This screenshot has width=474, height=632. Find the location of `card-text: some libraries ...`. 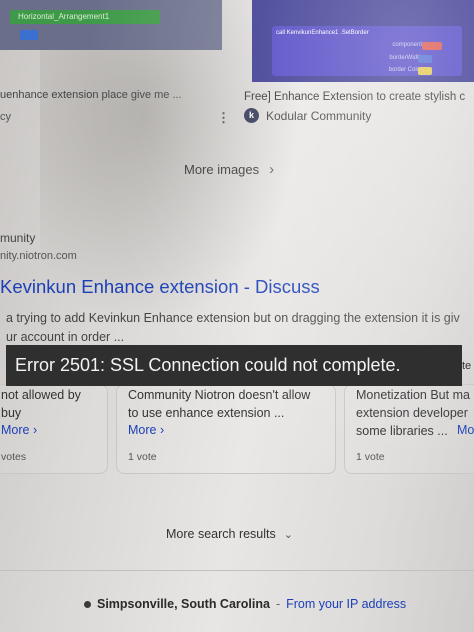

card-text: some libraries ... is located at coordinates (402, 431).